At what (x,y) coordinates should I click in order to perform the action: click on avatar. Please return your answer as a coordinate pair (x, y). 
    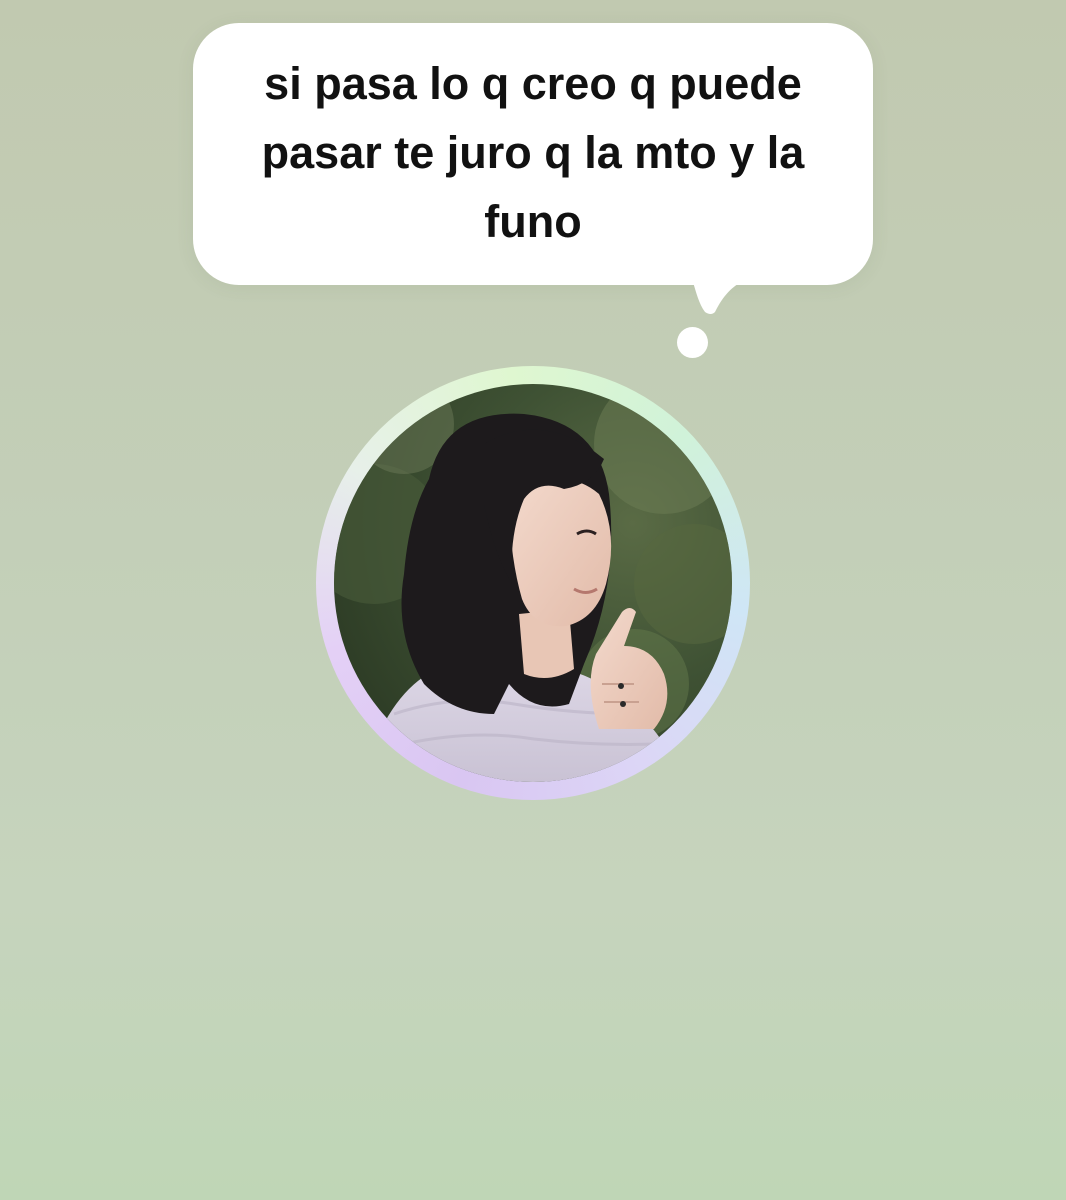
    Looking at the image, I should click on (533, 583).